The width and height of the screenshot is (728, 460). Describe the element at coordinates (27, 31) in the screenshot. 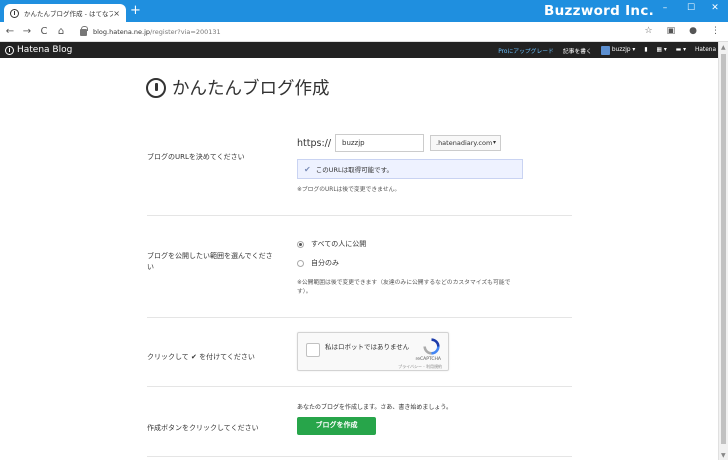

I see `forward-icon: →` at that location.